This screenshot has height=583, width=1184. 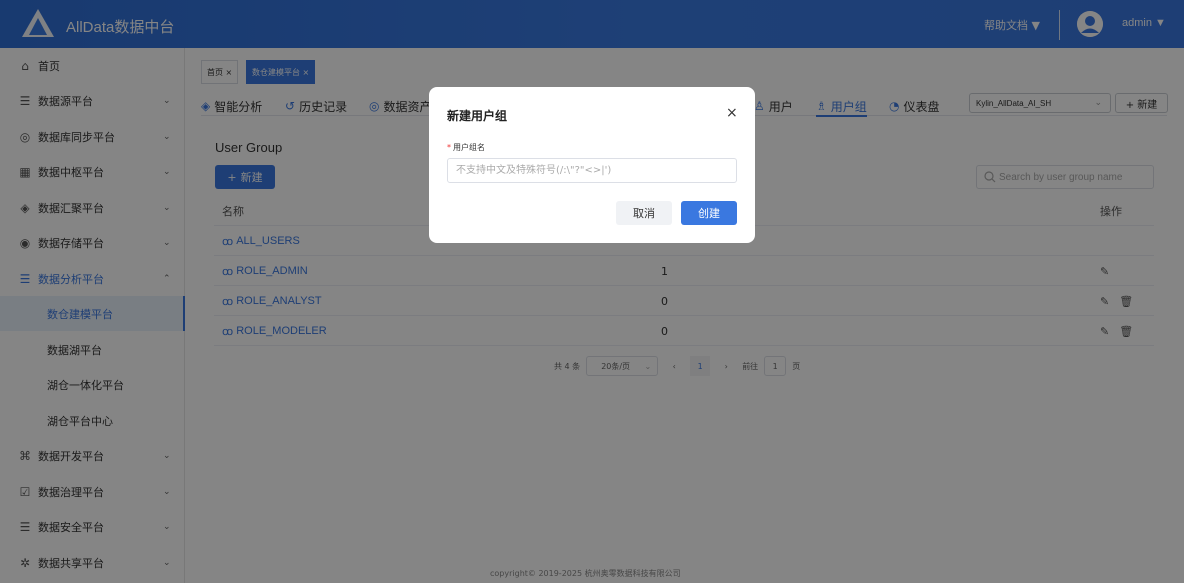 I want to click on dialog-title: 新建用户组, so click(x=477, y=116).